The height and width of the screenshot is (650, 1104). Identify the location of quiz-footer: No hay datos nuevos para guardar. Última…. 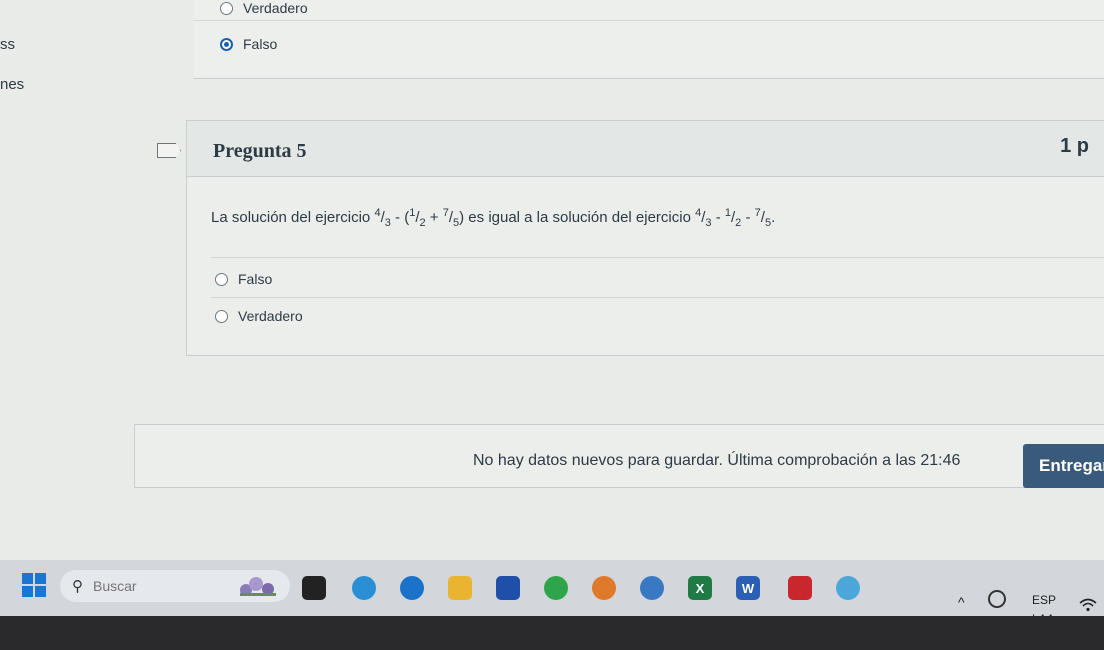
(619, 456).